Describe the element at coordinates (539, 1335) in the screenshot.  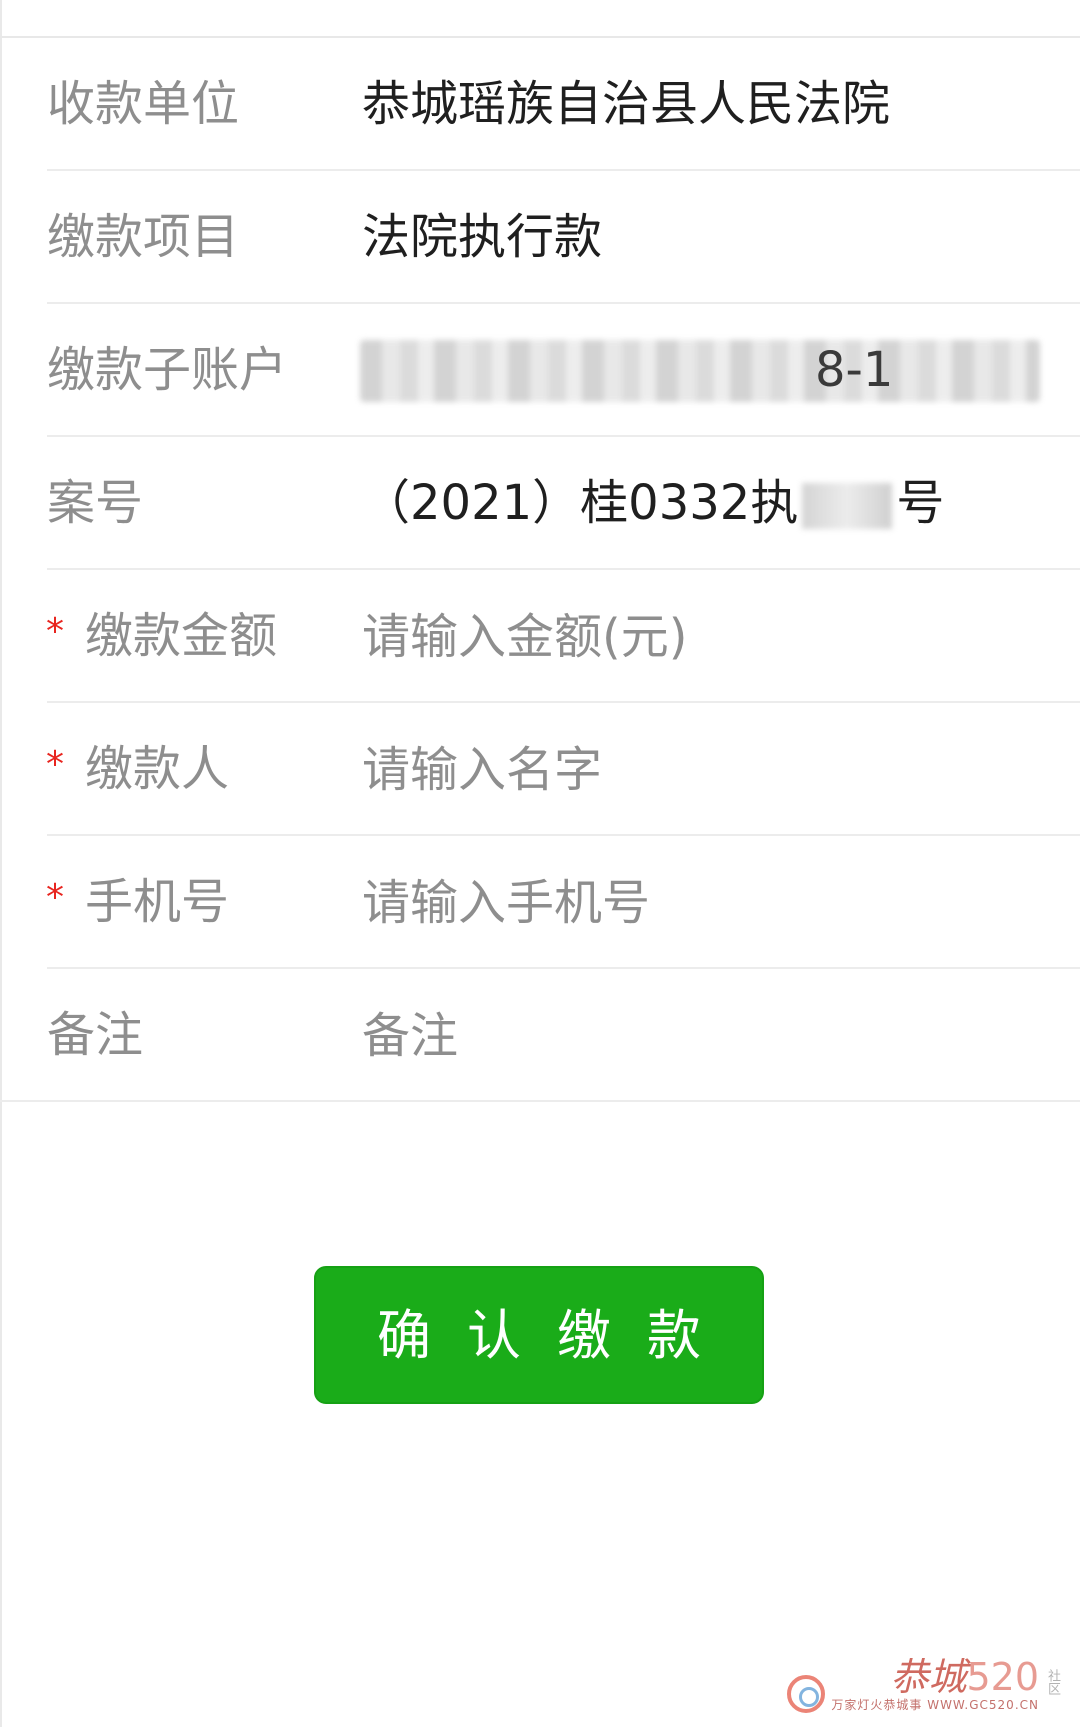
I see `confirm-payment-button: 确认缴款` at that location.